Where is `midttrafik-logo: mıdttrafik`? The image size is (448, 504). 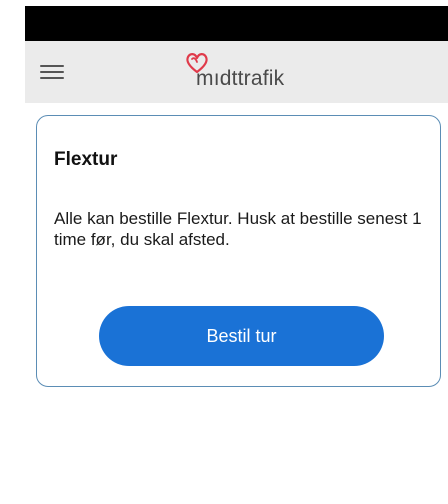 midttrafik-logo: mıdttrafik is located at coordinates (243, 73).